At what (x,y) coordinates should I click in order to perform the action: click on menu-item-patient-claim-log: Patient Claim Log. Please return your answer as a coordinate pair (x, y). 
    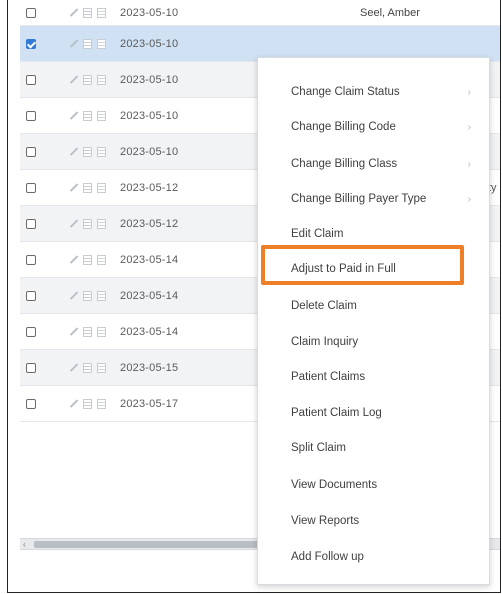
    Looking at the image, I should click on (336, 413).